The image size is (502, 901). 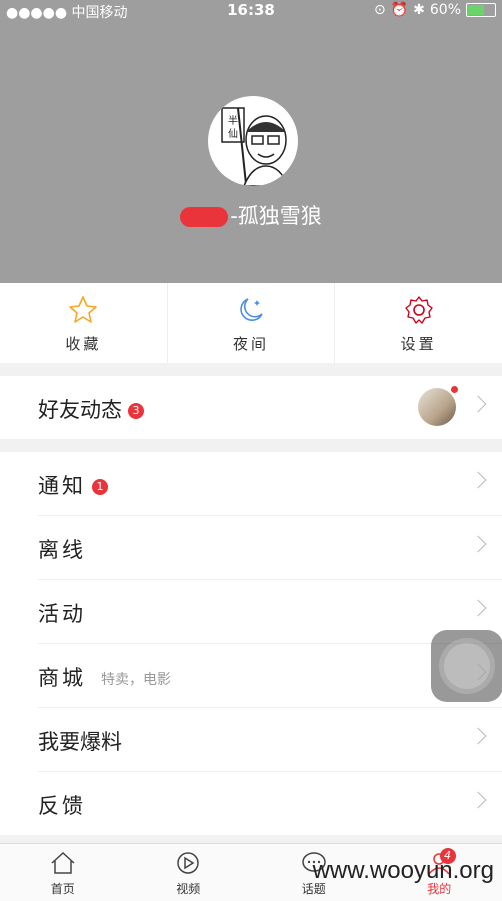 I want to click on avatar: 半 仙, so click(x=253, y=141).